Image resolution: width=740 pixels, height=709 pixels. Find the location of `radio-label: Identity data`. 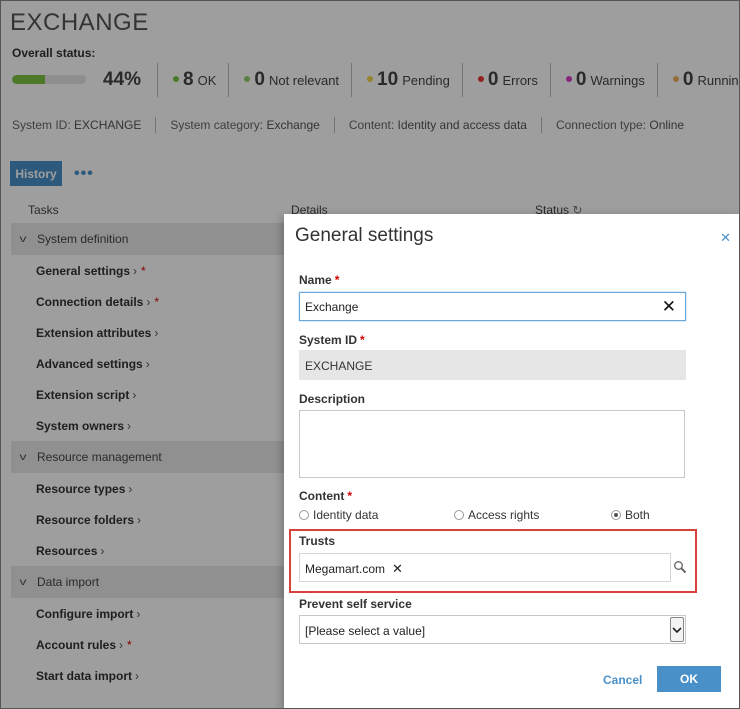

radio-label: Identity data is located at coordinates (346, 515).